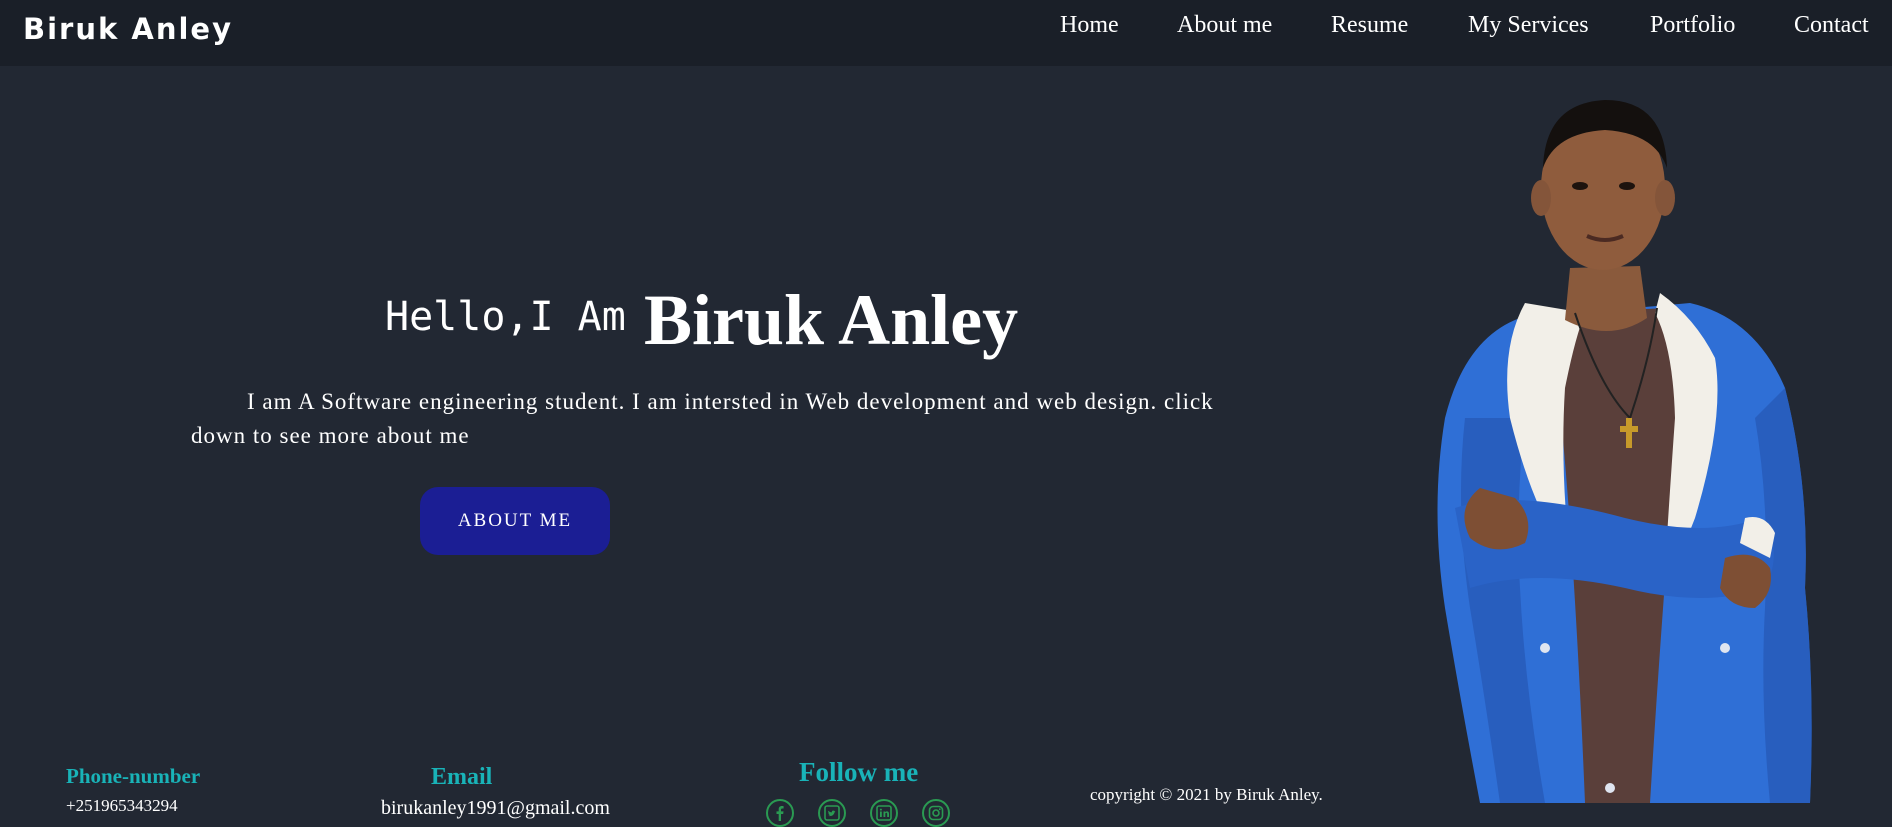  Describe the element at coordinates (1692, 25) in the screenshot. I see `nav-item-portfolio: Portfolio` at that location.